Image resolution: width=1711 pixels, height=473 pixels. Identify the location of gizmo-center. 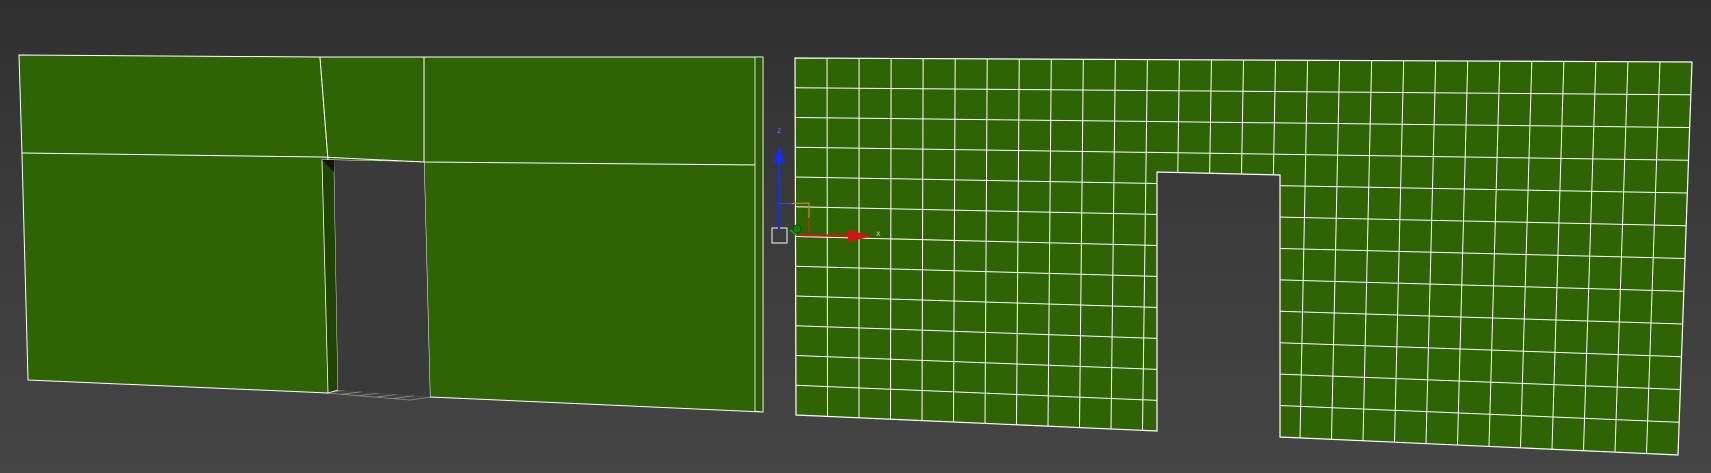
(797, 229).